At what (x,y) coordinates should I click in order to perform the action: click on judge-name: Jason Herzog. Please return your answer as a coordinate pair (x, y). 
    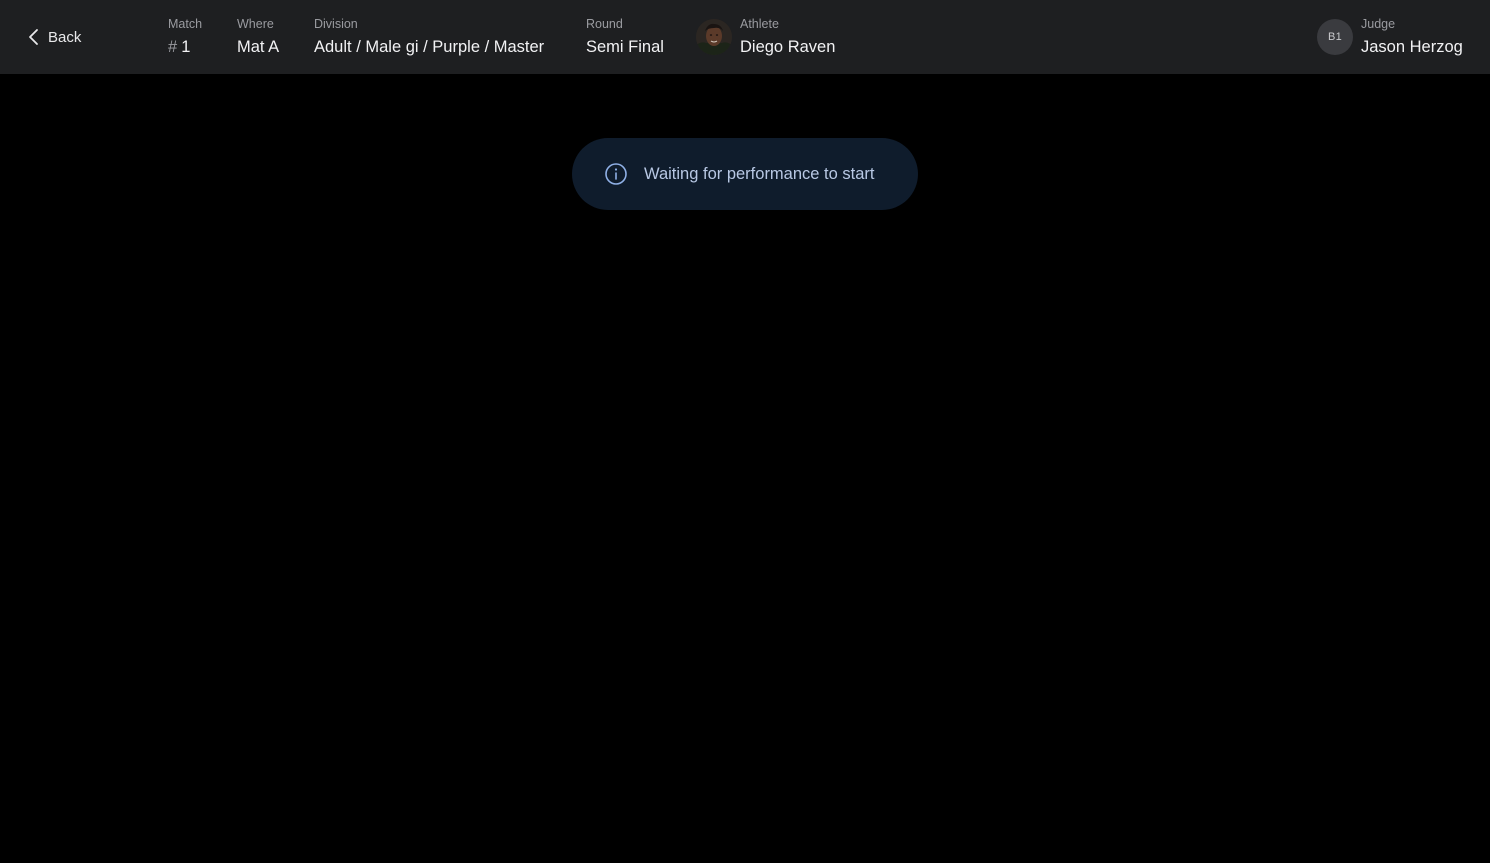
    Looking at the image, I should click on (1412, 47).